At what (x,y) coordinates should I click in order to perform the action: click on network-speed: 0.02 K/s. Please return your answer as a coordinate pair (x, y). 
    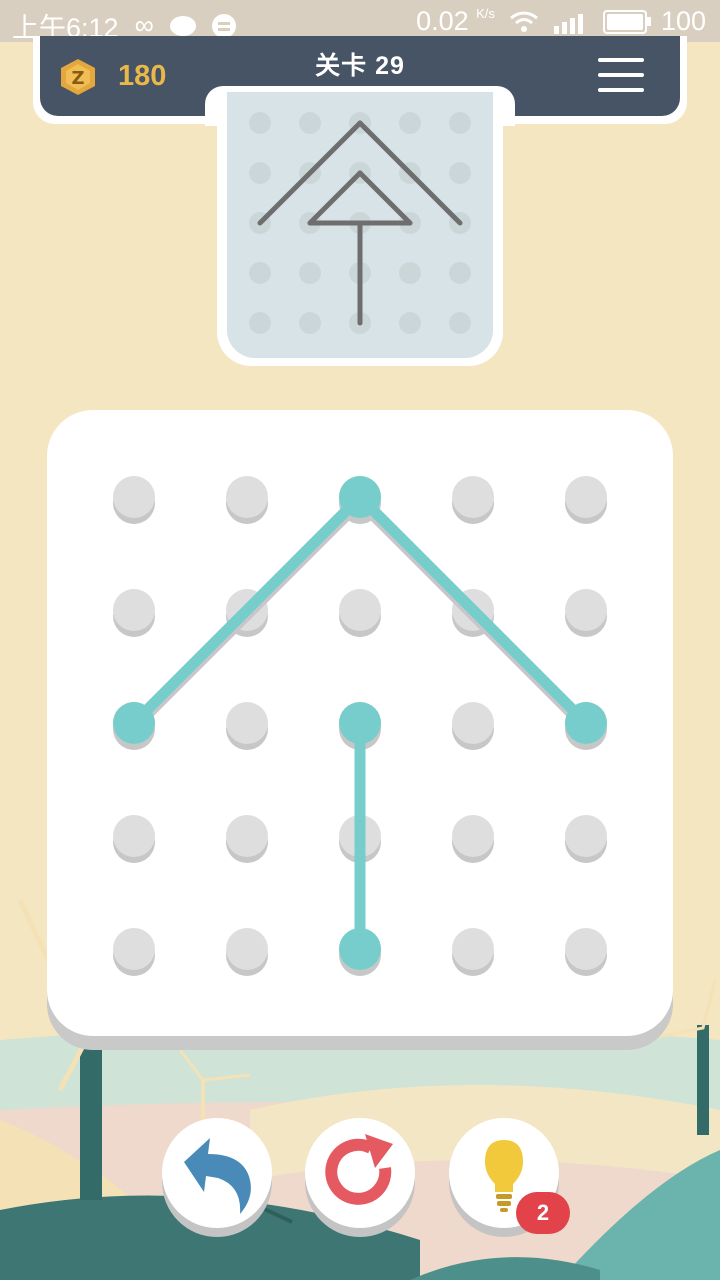
    Looking at the image, I should click on (455, 21).